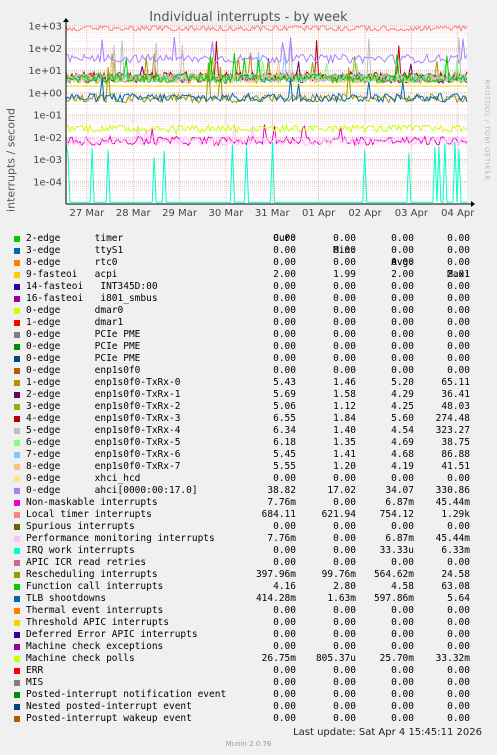 The height and width of the screenshot is (755, 497). Describe the element at coordinates (455, 586) in the screenshot. I see `legend-max-value: 63.08` at that location.